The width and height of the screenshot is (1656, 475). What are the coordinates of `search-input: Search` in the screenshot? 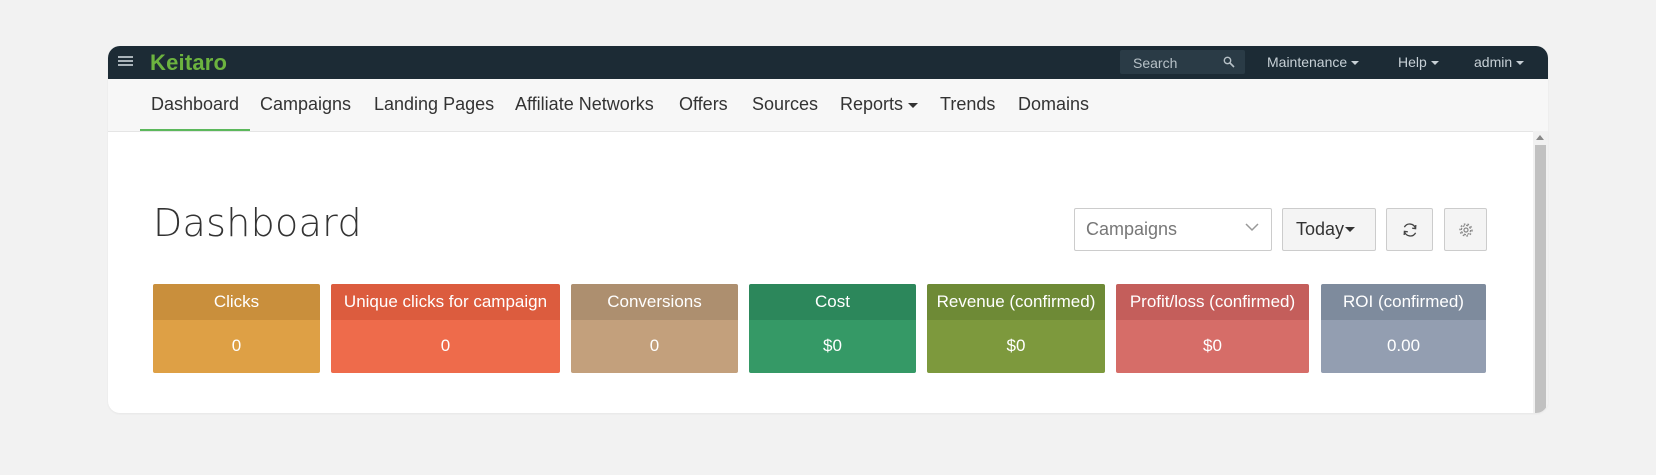 It's located at (1182, 62).